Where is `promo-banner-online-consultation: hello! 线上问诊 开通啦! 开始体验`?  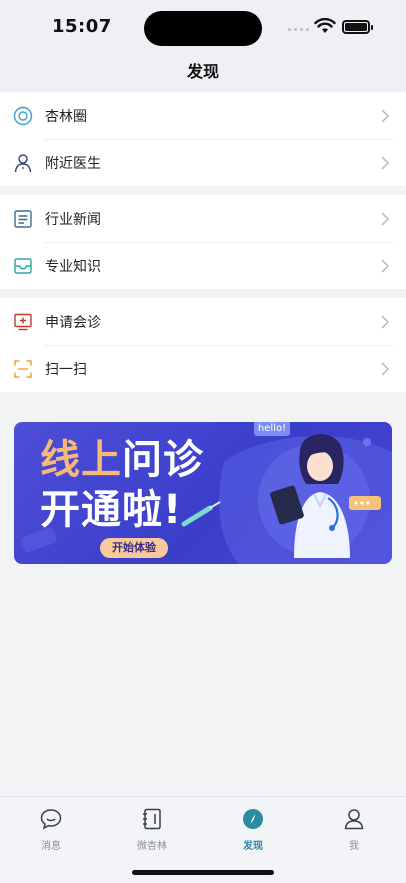
promo-banner-online-consultation: hello! 线上问诊 开通啦! 开始体验 is located at coordinates (203, 493).